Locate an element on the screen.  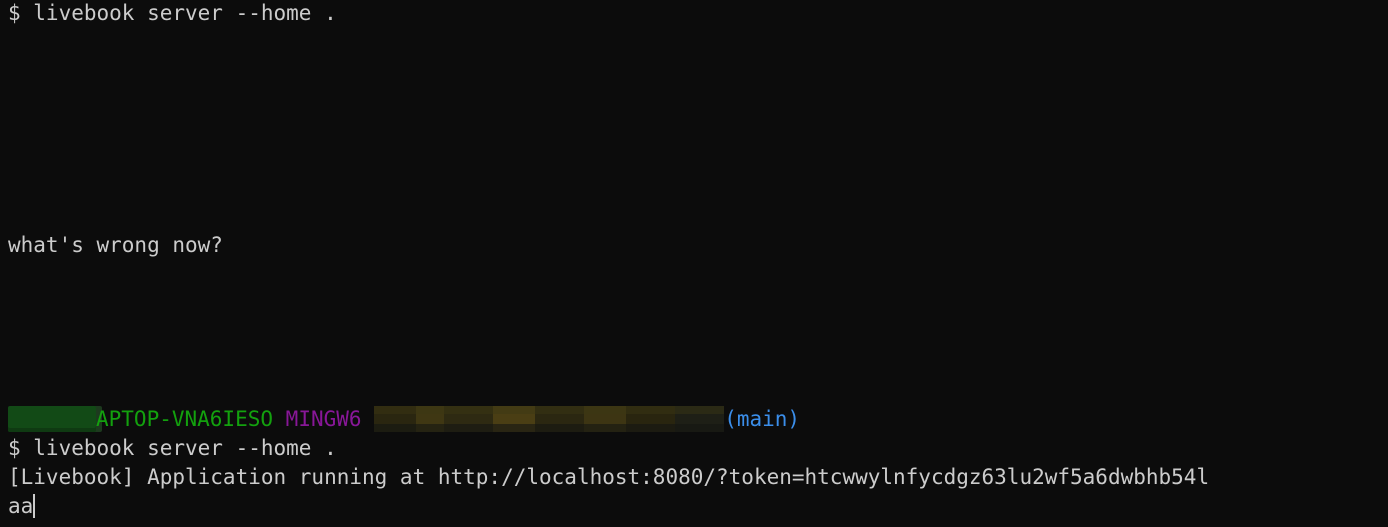
redacted-username is located at coordinates (52, 419).